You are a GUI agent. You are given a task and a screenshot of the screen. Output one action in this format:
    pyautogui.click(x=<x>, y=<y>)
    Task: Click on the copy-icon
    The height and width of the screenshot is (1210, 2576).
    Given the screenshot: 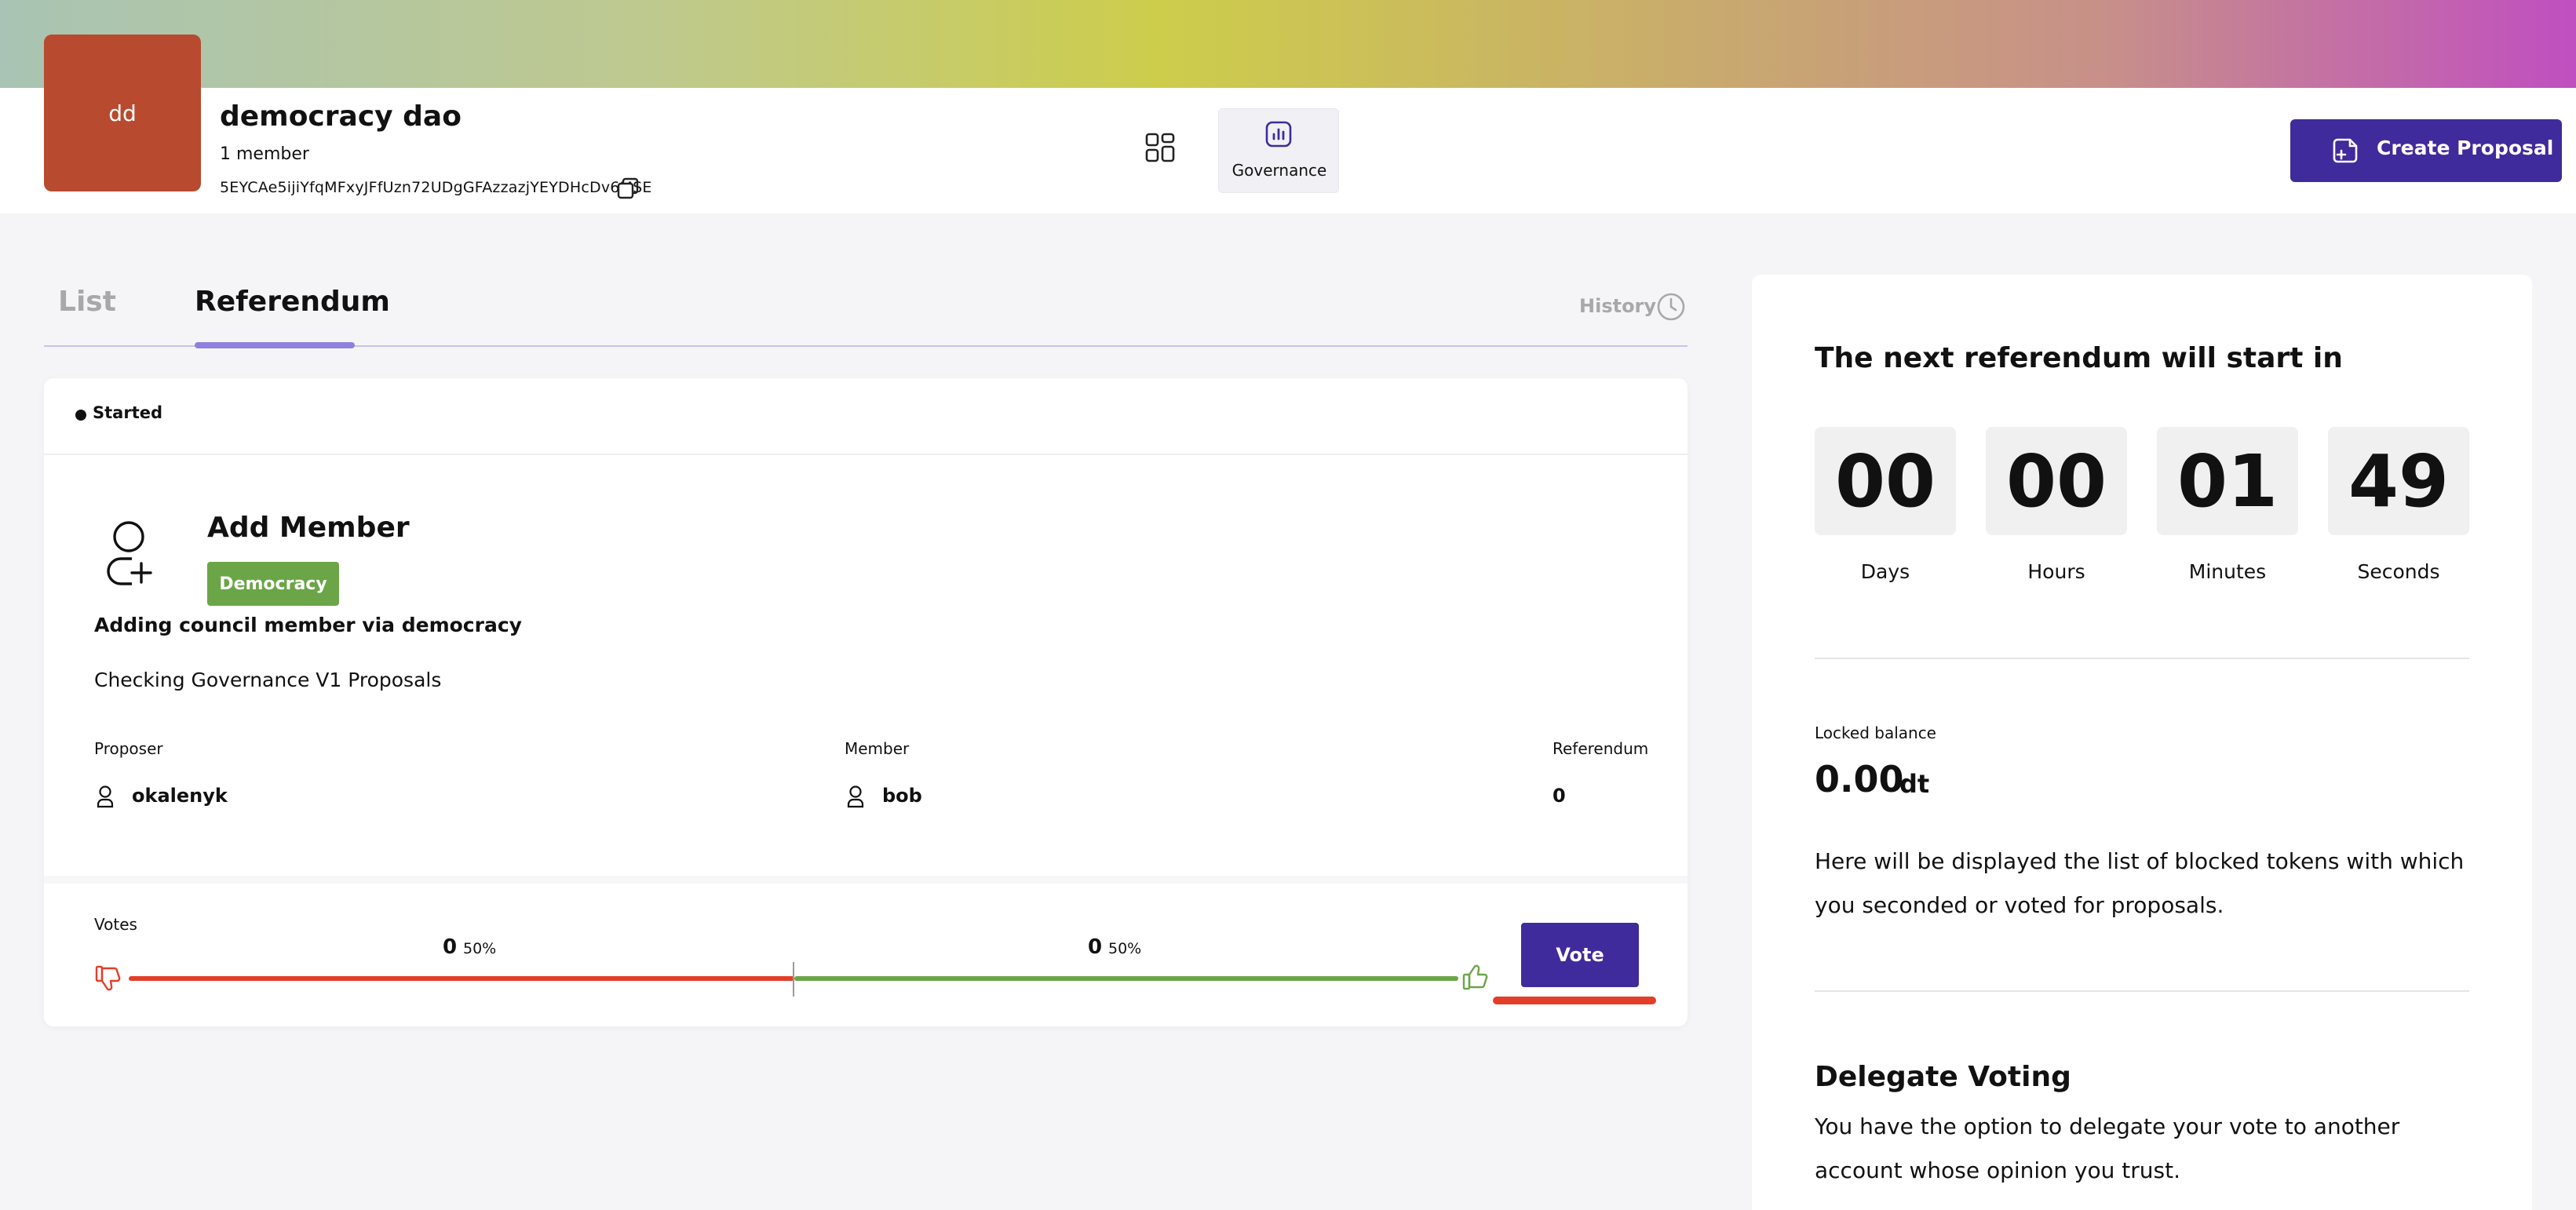 What is the action you would take?
    pyautogui.click(x=627, y=188)
    